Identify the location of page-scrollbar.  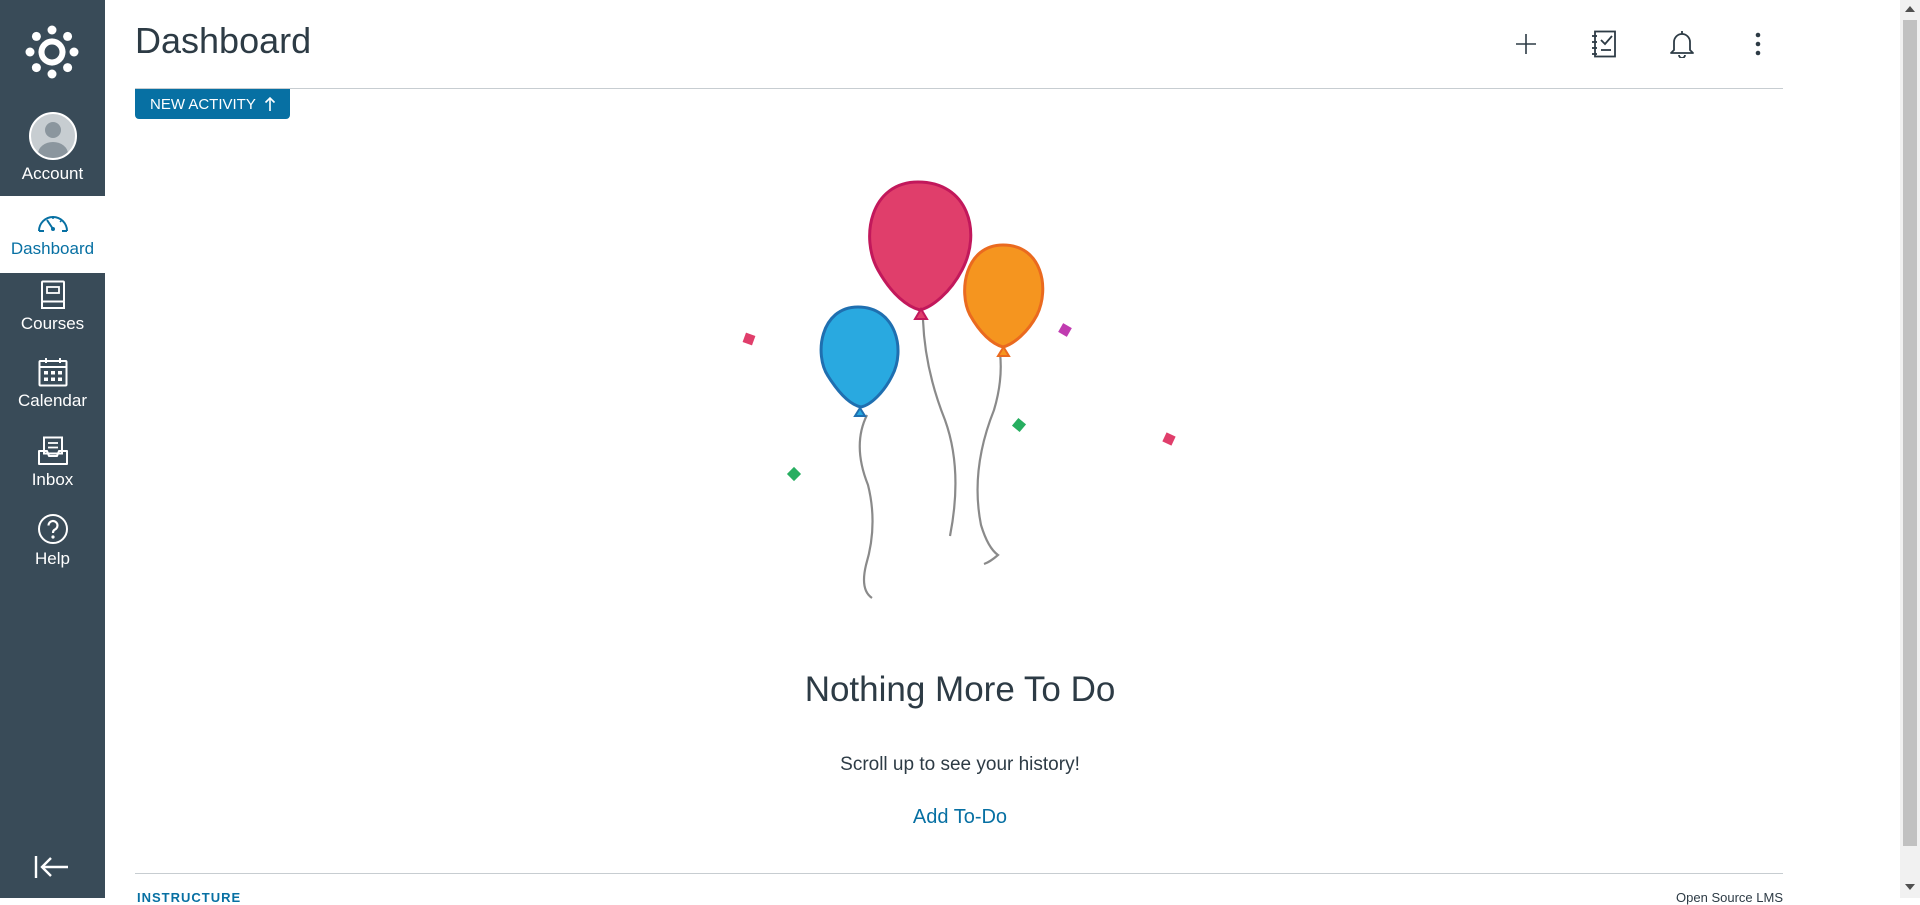
(1910, 449).